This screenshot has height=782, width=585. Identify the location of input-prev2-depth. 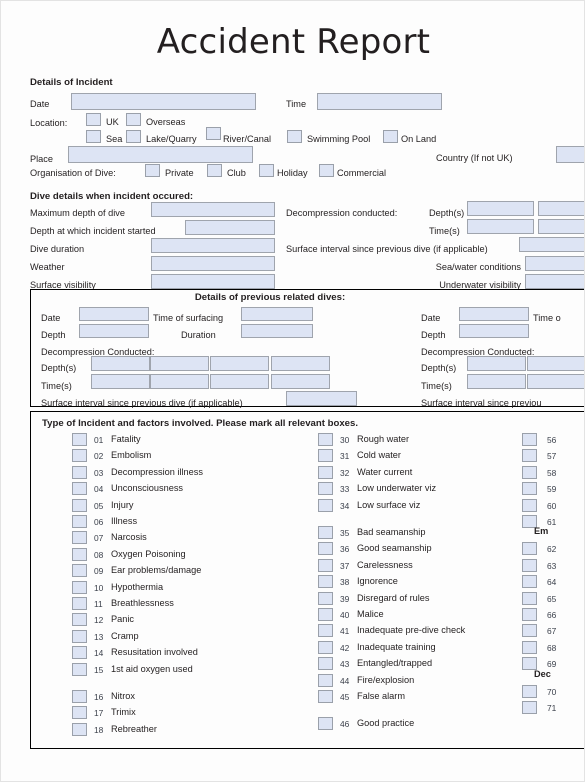
(494, 331).